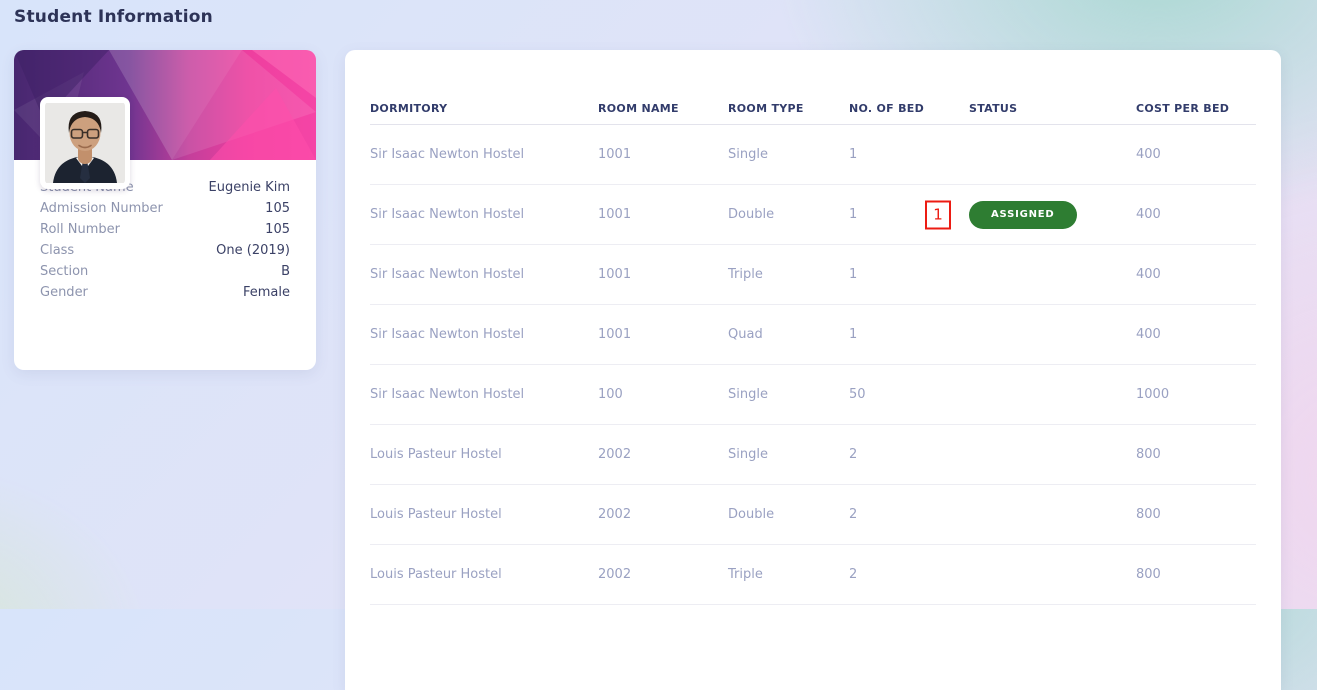 Image resolution: width=1317 pixels, height=690 pixels. I want to click on student-avatar-icon, so click(85, 143).